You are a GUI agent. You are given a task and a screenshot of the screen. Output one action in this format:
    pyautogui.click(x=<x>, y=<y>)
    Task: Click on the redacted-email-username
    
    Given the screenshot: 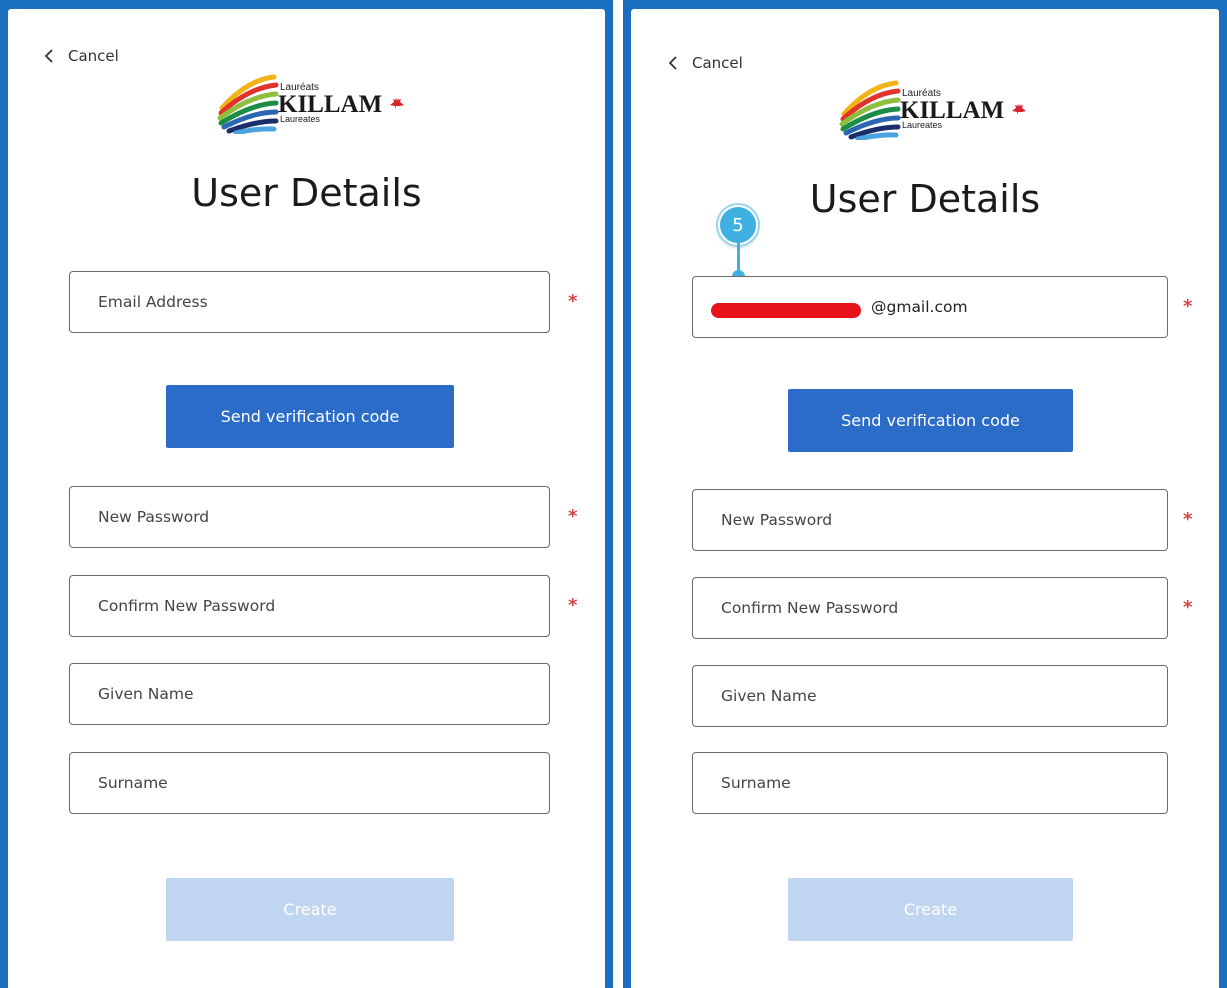 What is the action you would take?
    pyautogui.click(x=786, y=310)
    